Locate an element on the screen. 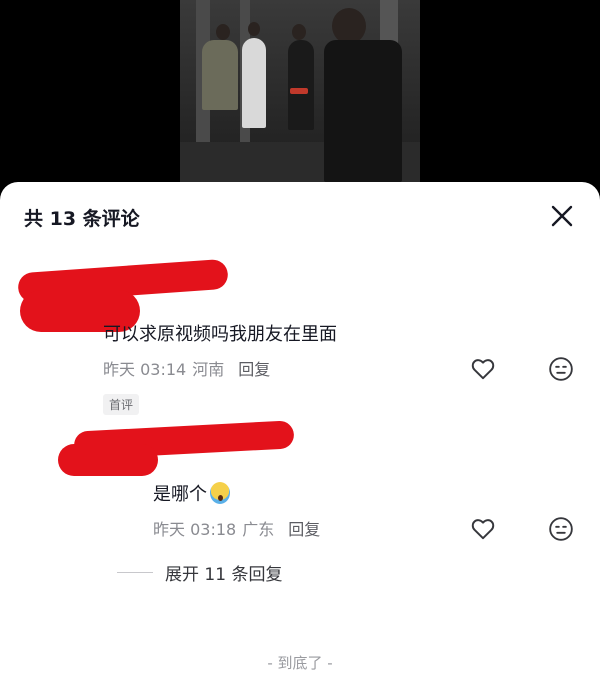 The width and height of the screenshot is (600, 697). reply-text: 是哪个 is located at coordinates (191, 493).